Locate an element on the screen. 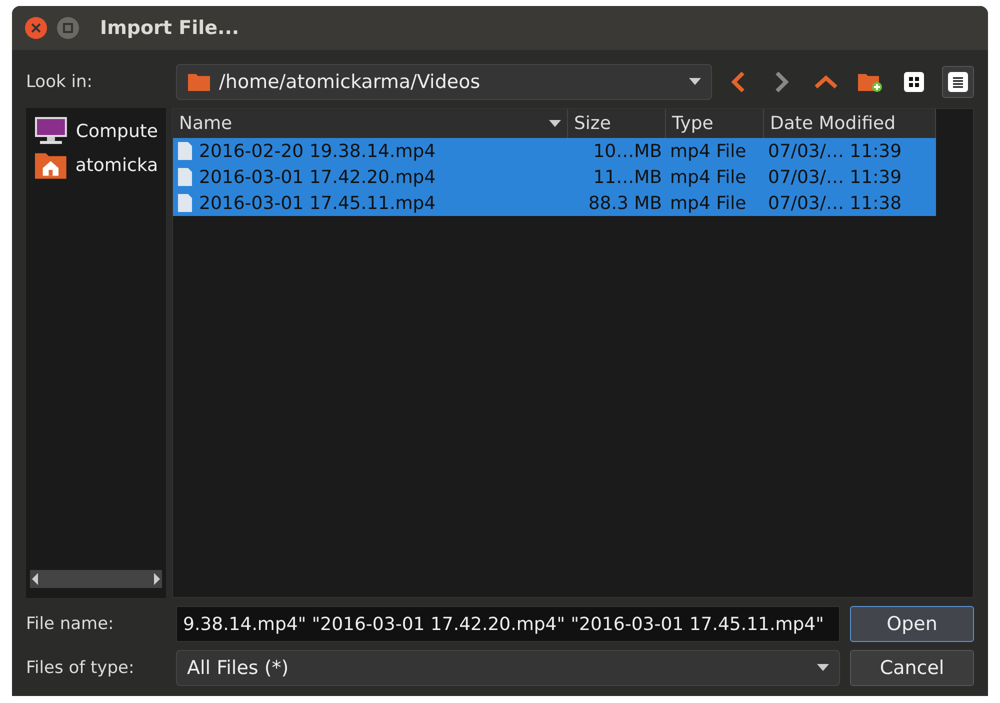  open-button: Open is located at coordinates (912, 624).